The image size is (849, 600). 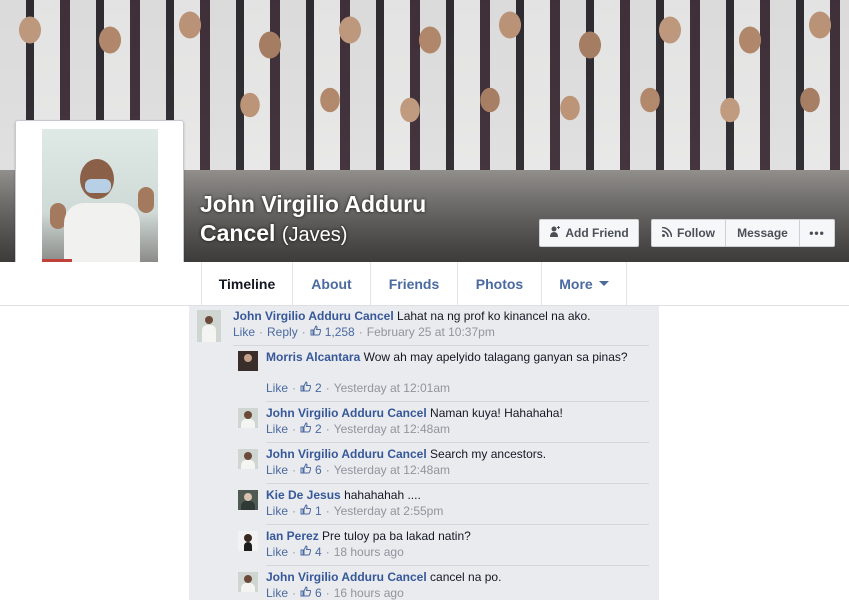 What do you see at coordinates (318, 552) in the screenshot?
I see `like-count: 4` at bounding box center [318, 552].